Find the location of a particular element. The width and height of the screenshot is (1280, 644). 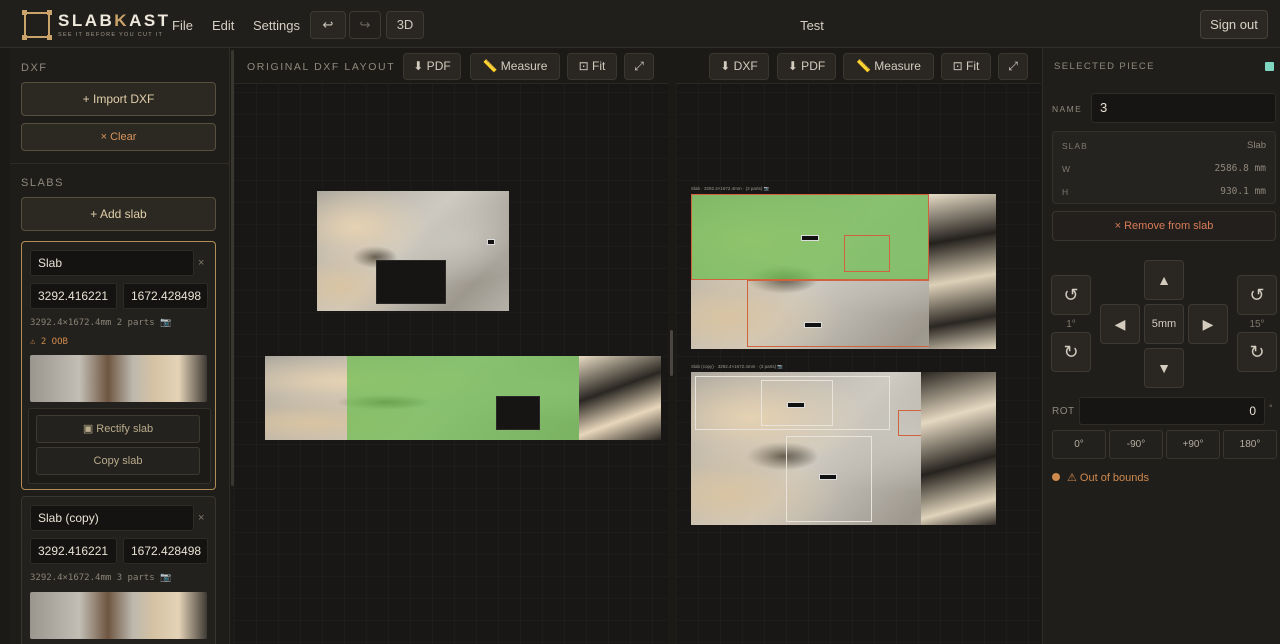

sign-out-button: Sign out is located at coordinates (1234, 24).